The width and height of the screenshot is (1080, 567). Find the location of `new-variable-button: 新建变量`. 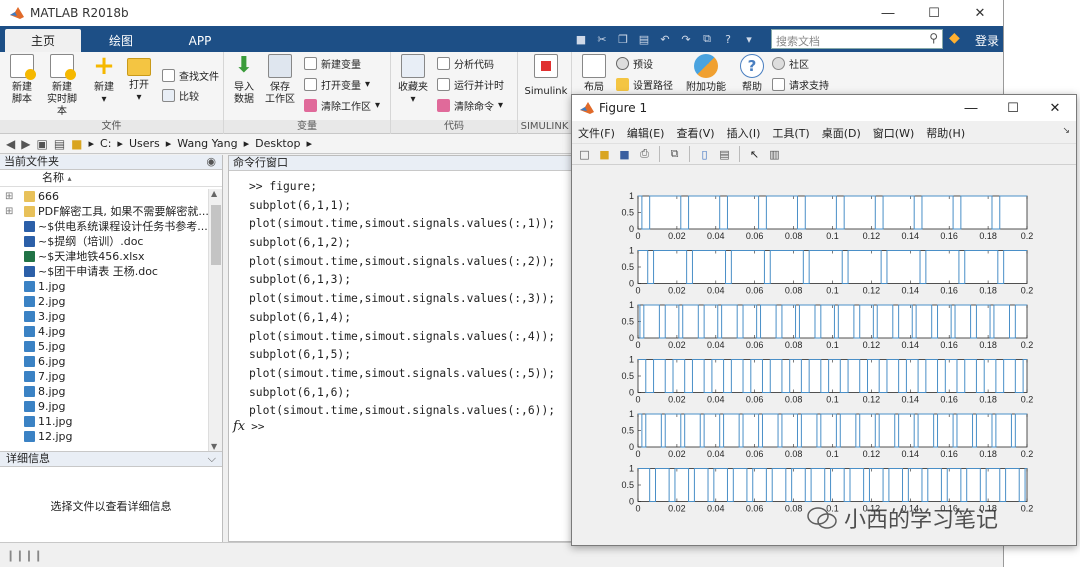

new-variable-button: 新建变量 is located at coordinates (332, 63).